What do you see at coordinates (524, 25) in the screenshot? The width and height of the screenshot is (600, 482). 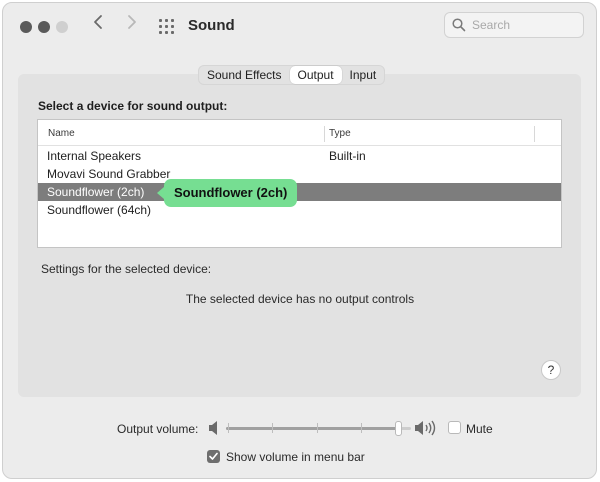 I see `search-input` at bounding box center [524, 25].